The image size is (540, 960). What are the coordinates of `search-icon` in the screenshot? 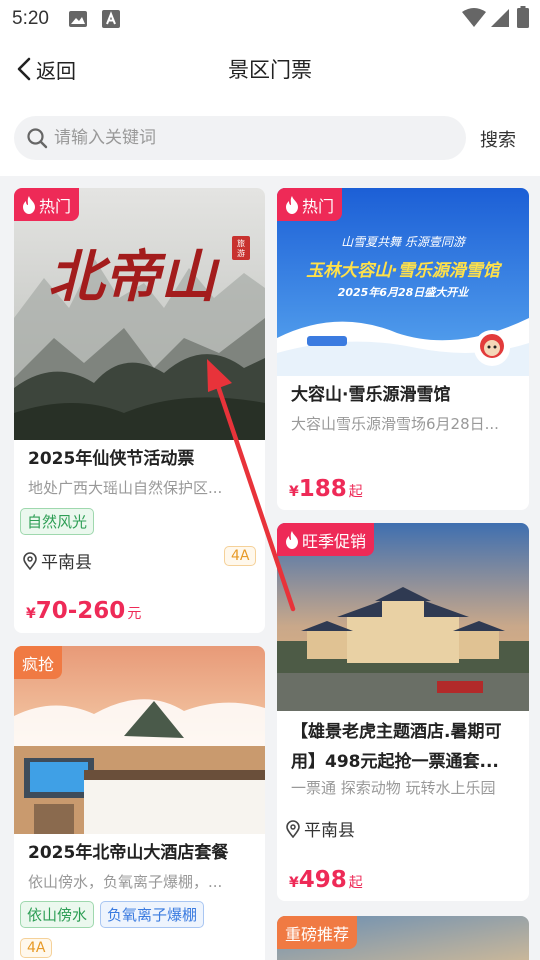 It's located at (37, 138).